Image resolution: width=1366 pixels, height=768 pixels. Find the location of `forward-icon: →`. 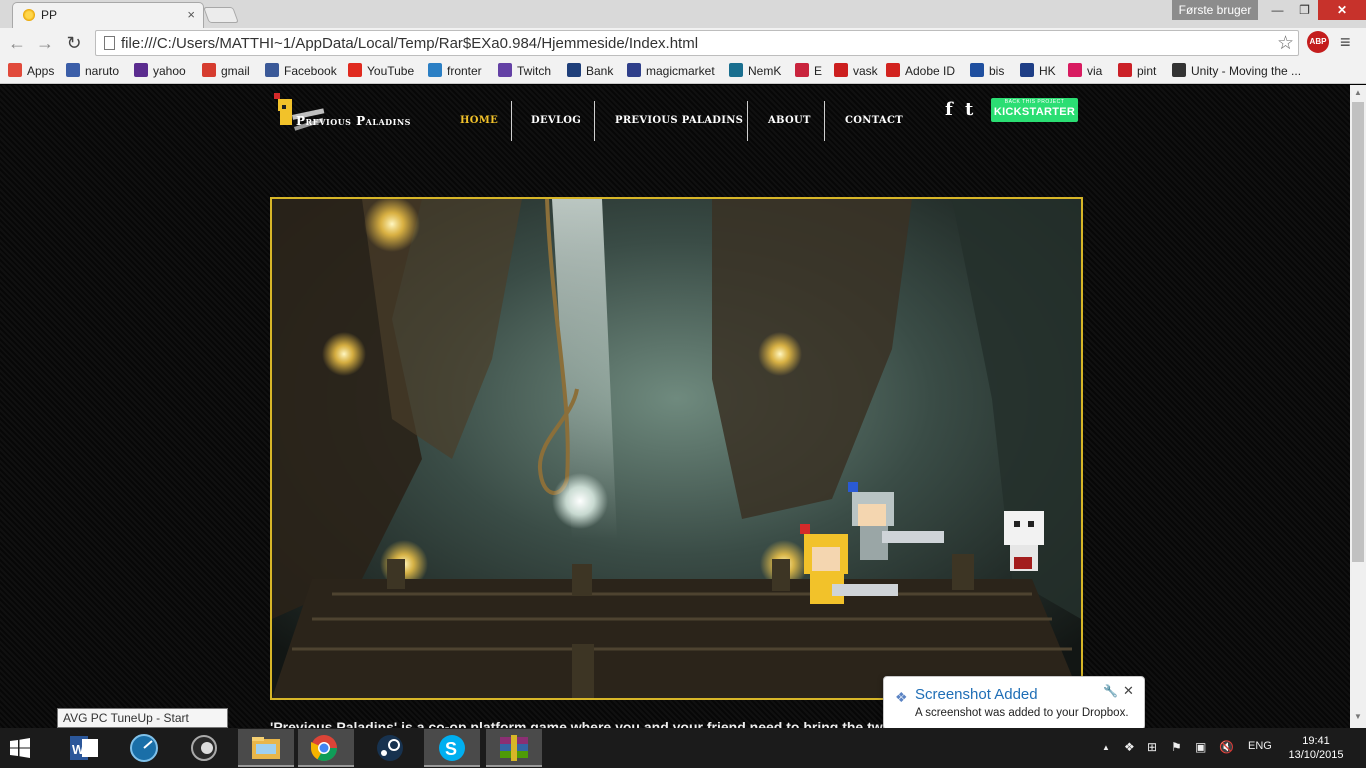

forward-icon: → is located at coordinates (45, 43).